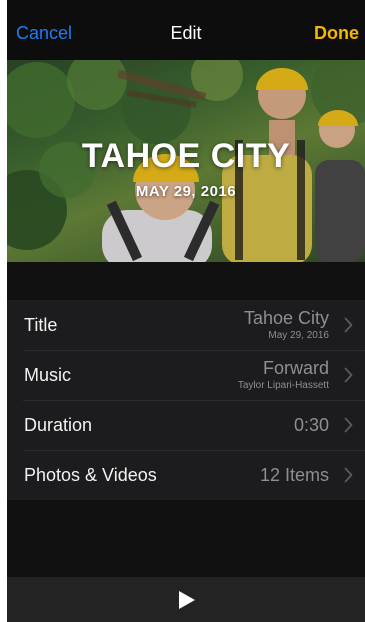  I want to click on music-row-label: Music, so click(48, 375).